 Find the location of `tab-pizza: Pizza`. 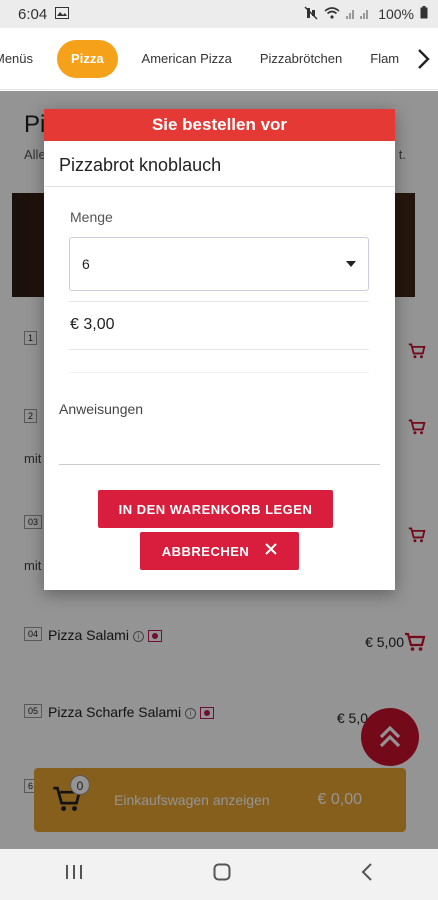

tab-pizza: Pizza is located at coordinates (87, 58).